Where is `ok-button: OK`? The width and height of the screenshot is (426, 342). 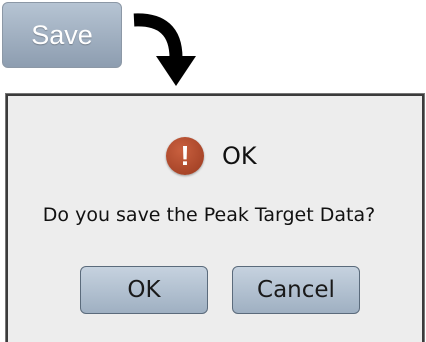
ok-button: OK is located at coordinates (144, 290).